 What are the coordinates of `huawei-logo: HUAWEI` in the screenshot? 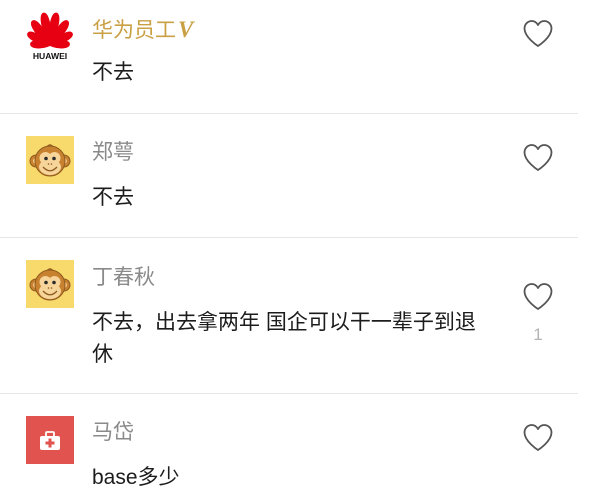 It's located at (50, 36).